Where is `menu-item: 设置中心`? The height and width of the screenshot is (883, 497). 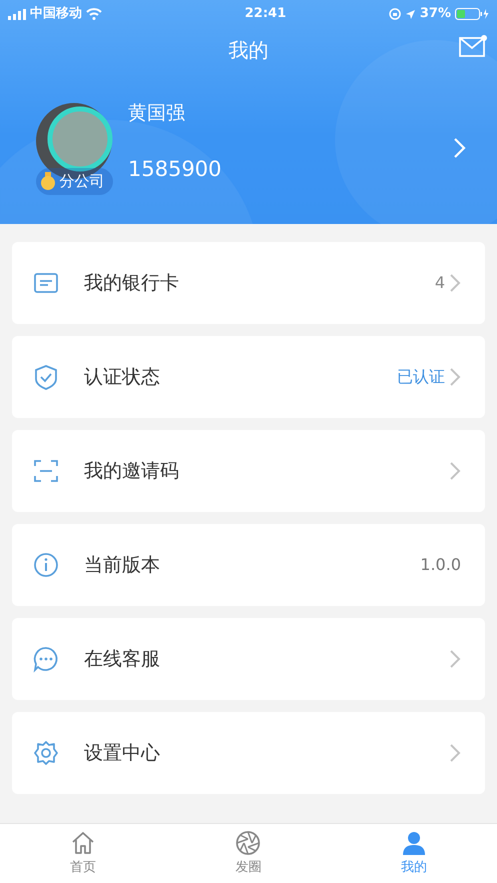 menu-item: 设置中心 is located at coordinates (248, 753).